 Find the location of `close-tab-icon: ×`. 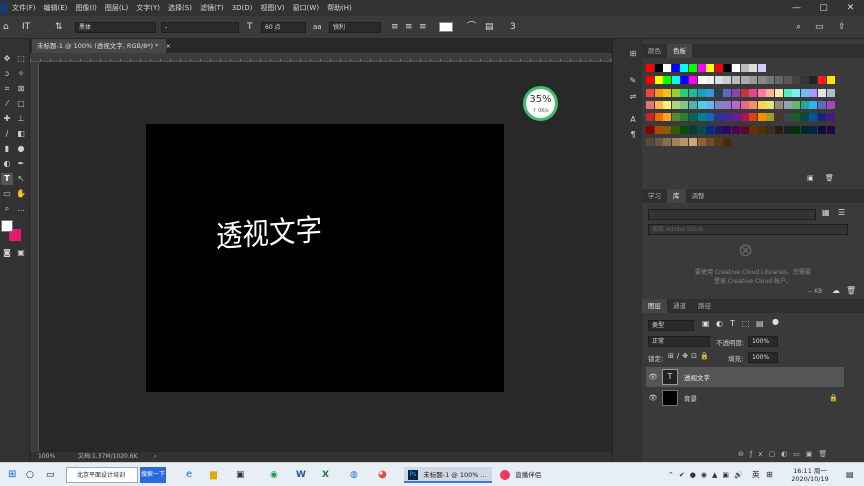

close-tab-icon: × is located at coordinates (167, 46).